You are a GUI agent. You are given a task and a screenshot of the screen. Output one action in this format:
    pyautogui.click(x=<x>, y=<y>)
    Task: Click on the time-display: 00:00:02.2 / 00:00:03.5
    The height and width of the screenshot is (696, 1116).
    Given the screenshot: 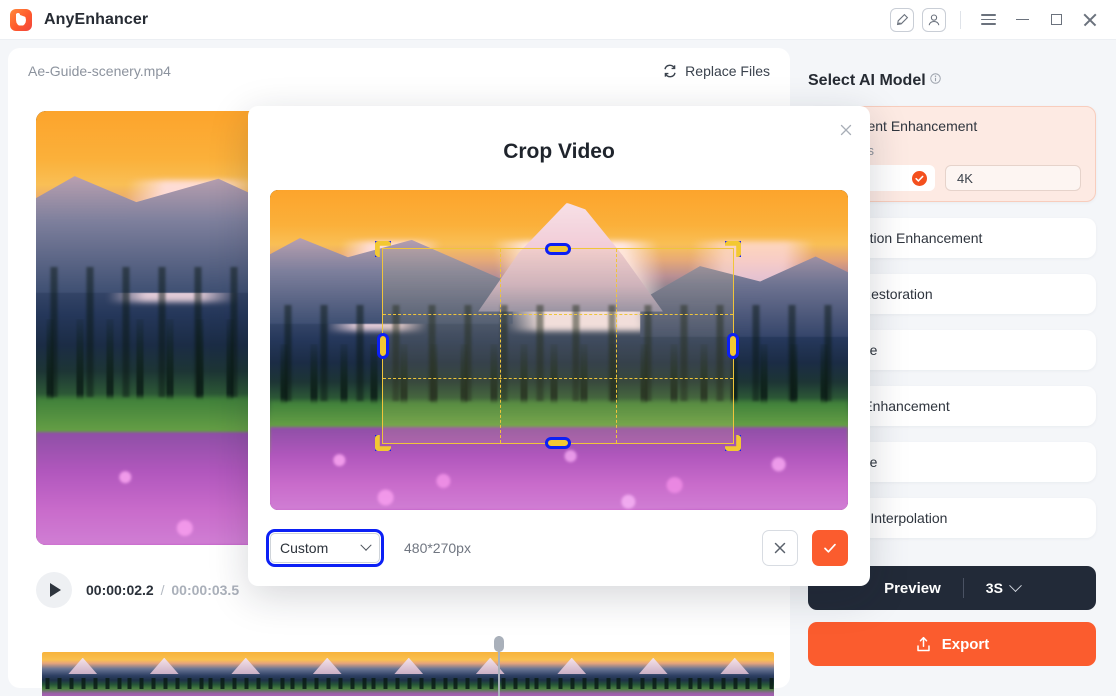 What is the action you would take?
    pyautogui.click(x=162, y=590)
    